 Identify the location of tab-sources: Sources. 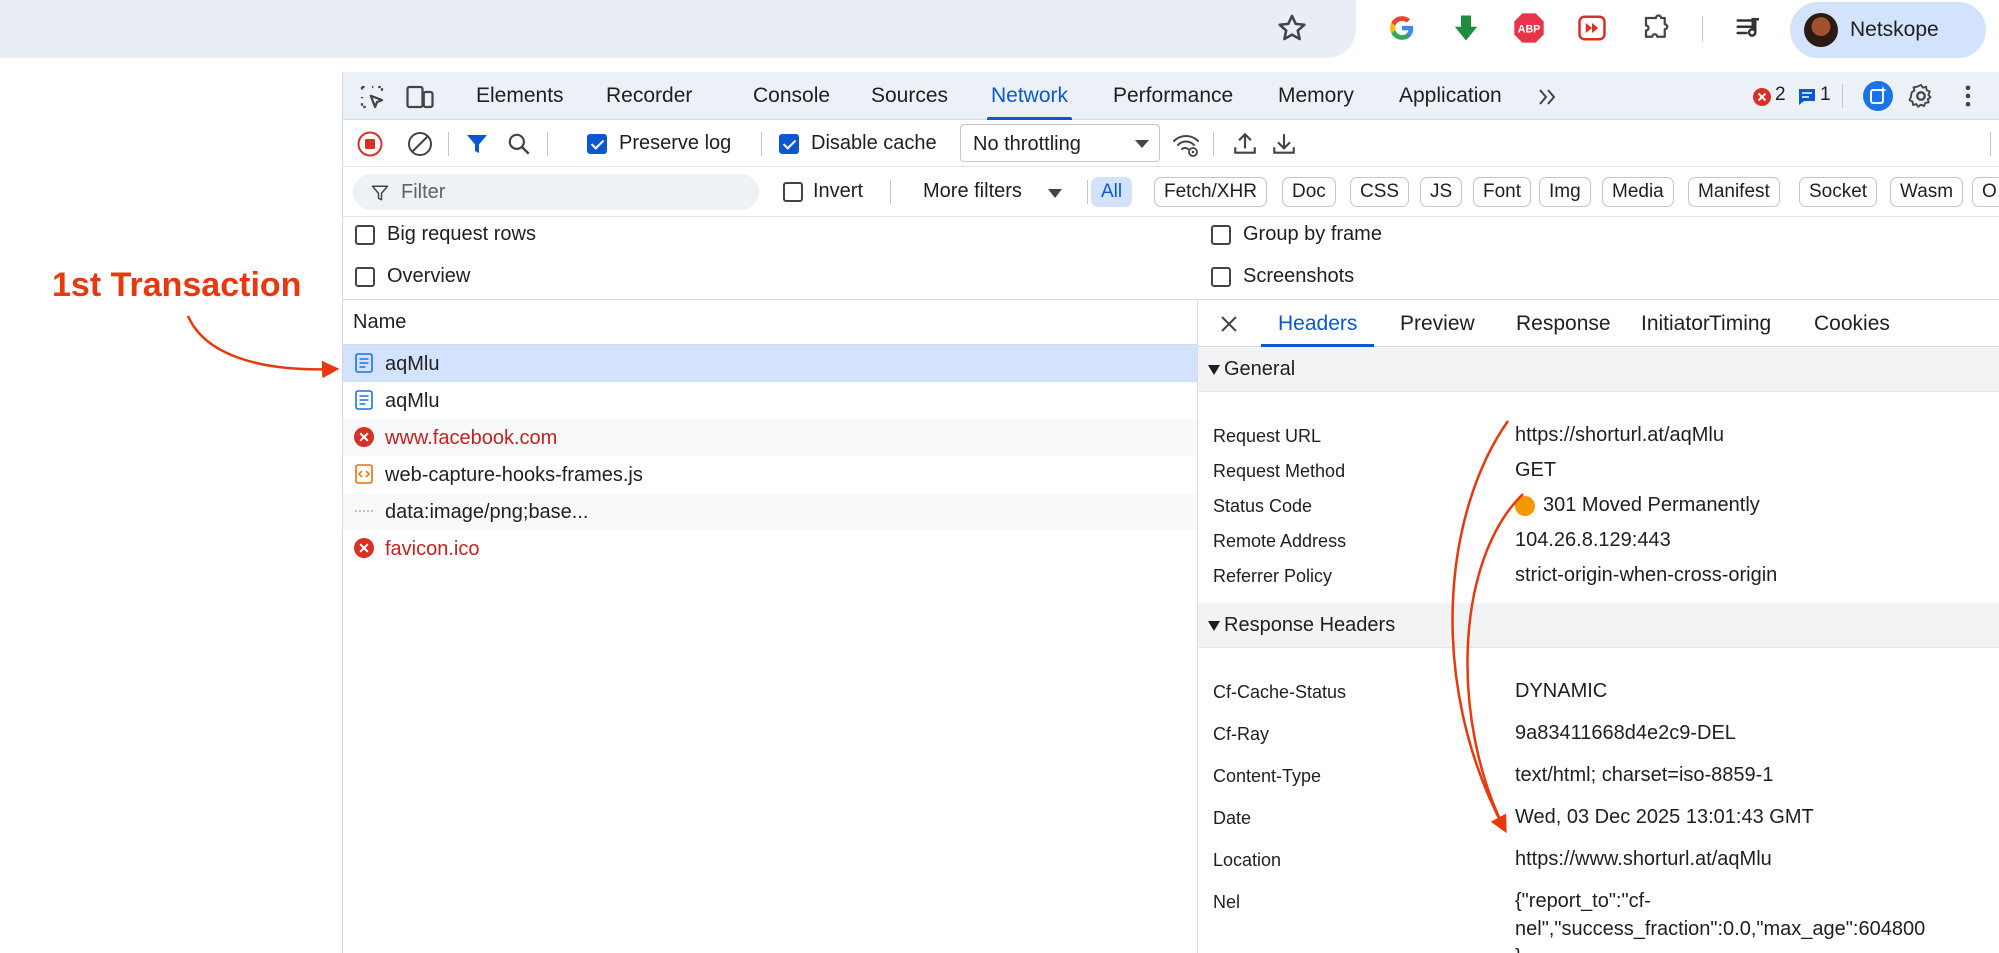
(909, 96).